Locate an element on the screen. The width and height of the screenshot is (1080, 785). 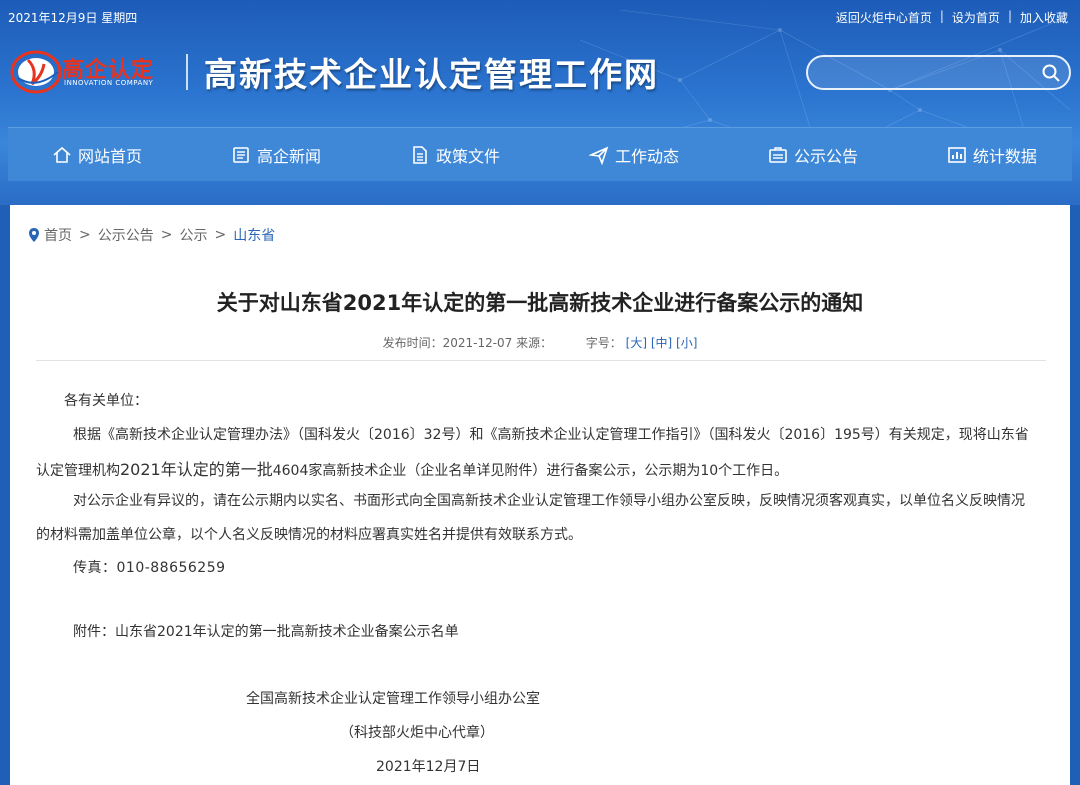
link-add-favorite: 加入收藏 is located at coordinates (1044, 17).